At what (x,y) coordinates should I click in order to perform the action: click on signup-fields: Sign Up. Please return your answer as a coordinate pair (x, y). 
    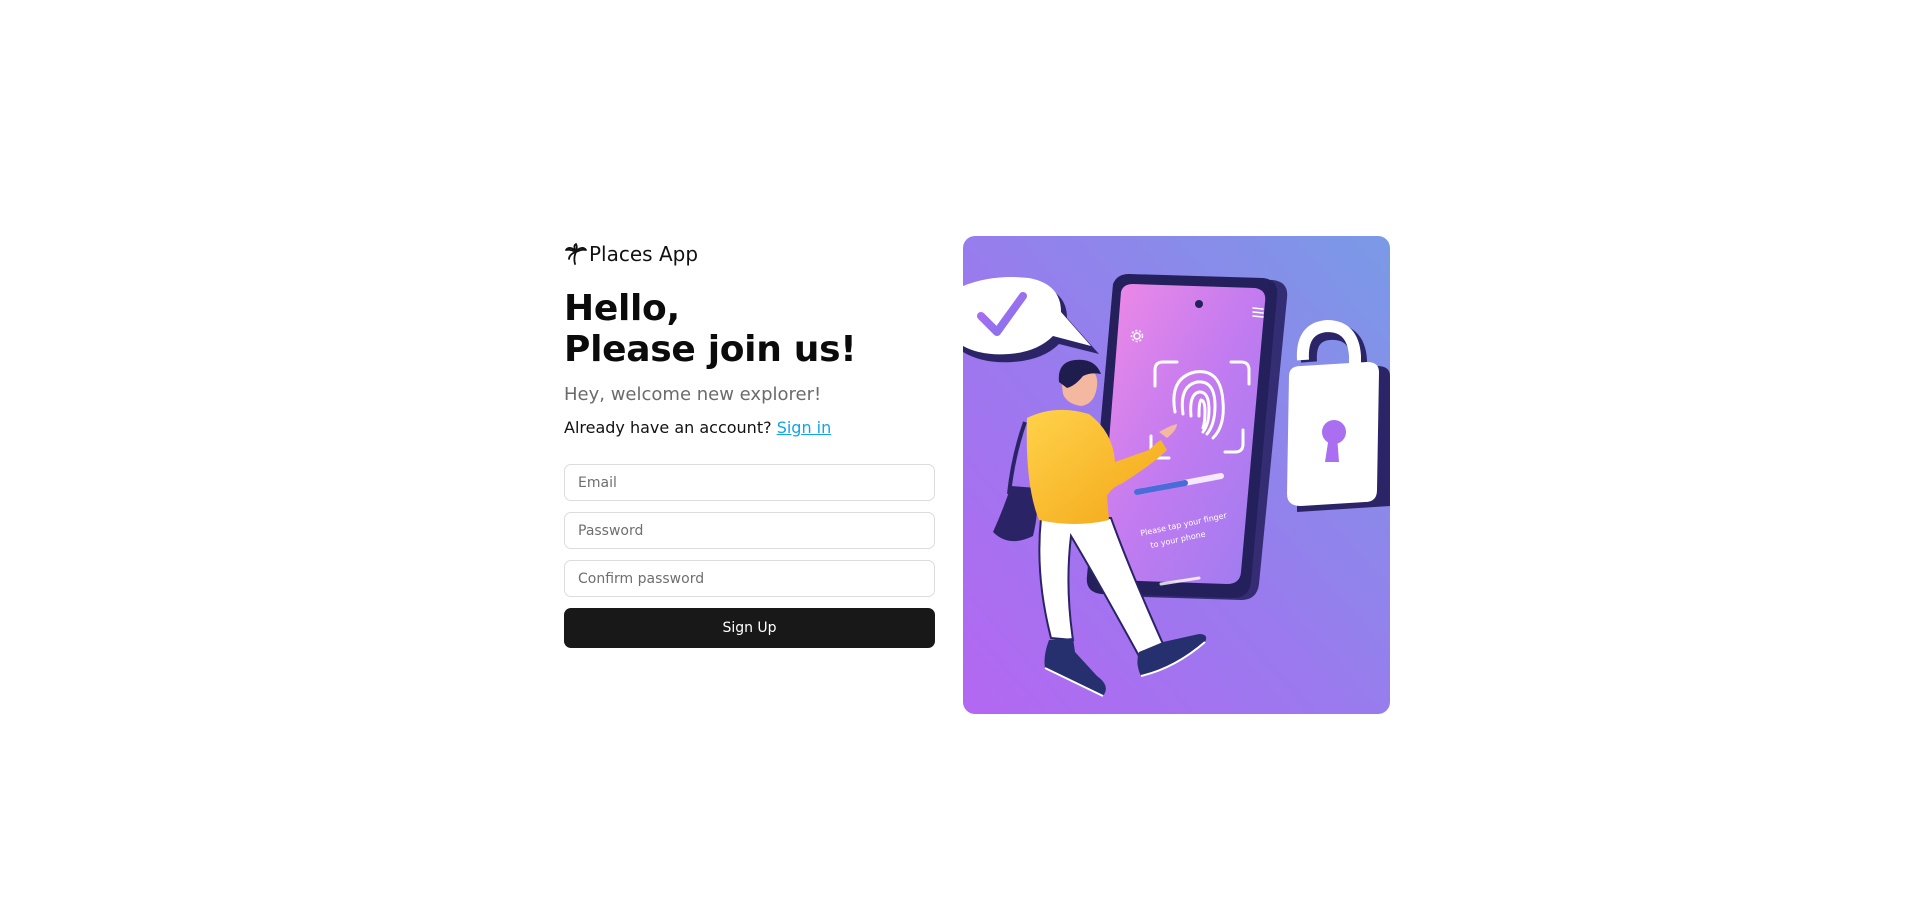
    Looking at the image, I should click on (749, 556).